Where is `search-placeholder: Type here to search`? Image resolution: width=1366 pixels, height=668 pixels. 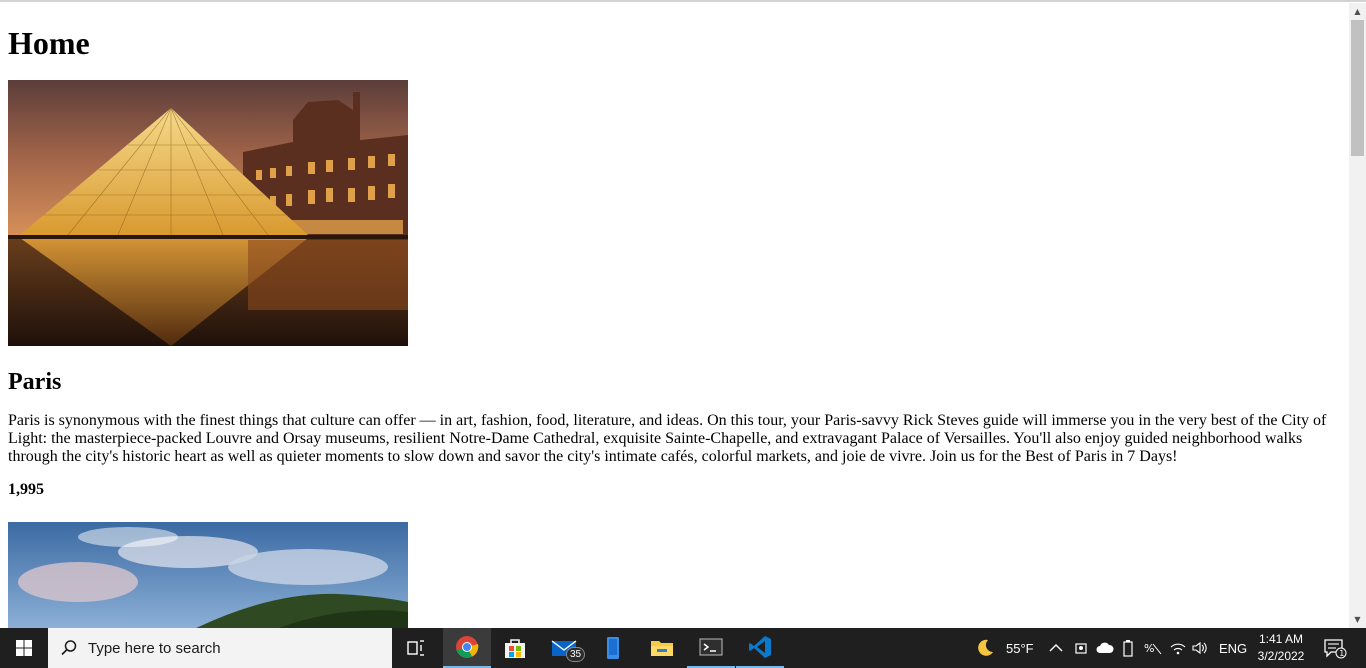 search-placeholder: Type here to search is located at coordinates (154, 648).